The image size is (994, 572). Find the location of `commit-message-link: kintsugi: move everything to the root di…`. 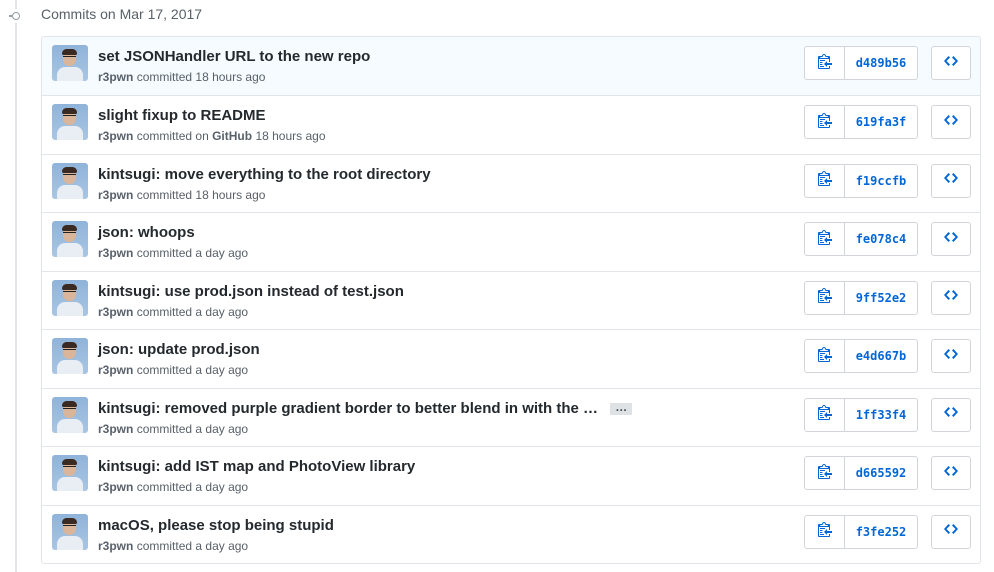

commit-message-link: kintsugi: move everything to the root di… is located at coordinates (264, 174).